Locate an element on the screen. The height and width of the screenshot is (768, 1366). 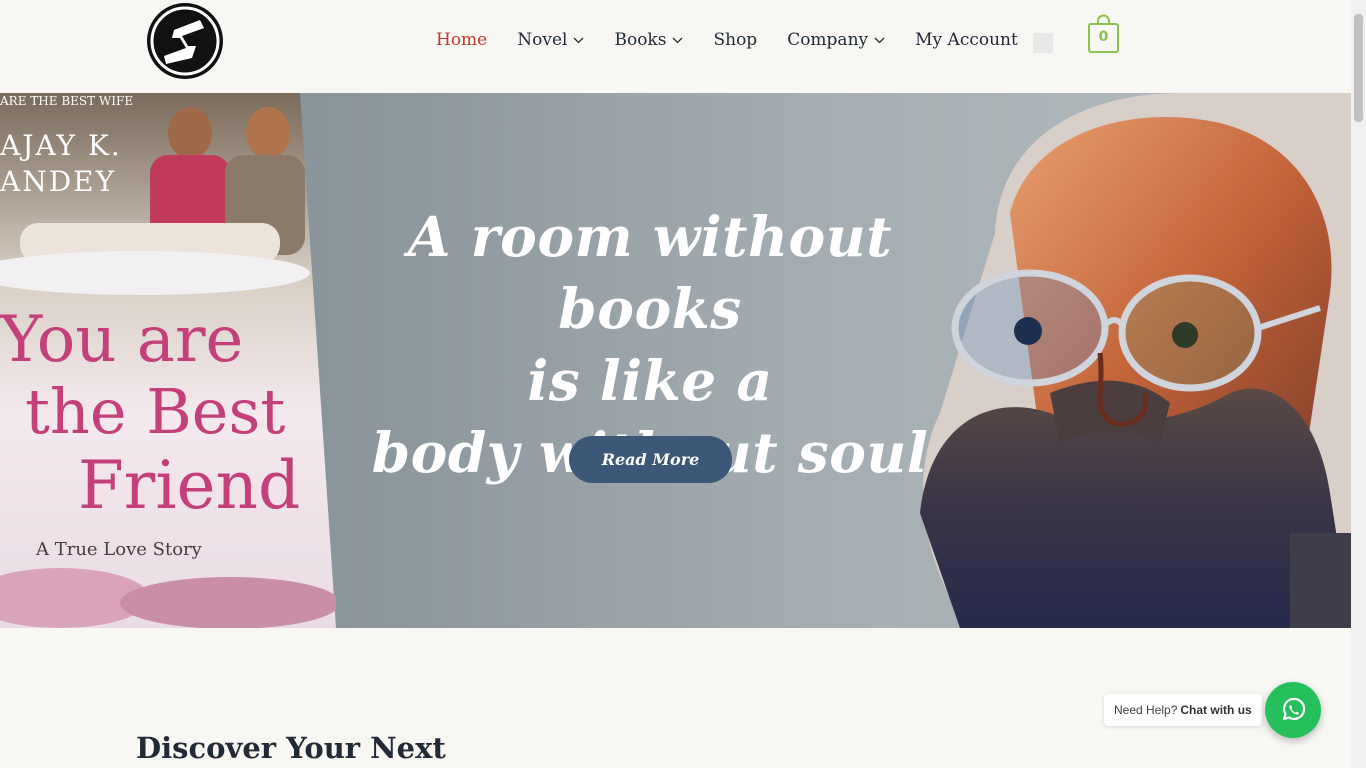
nav-books-label: Books is located at coordinates (640, 40).